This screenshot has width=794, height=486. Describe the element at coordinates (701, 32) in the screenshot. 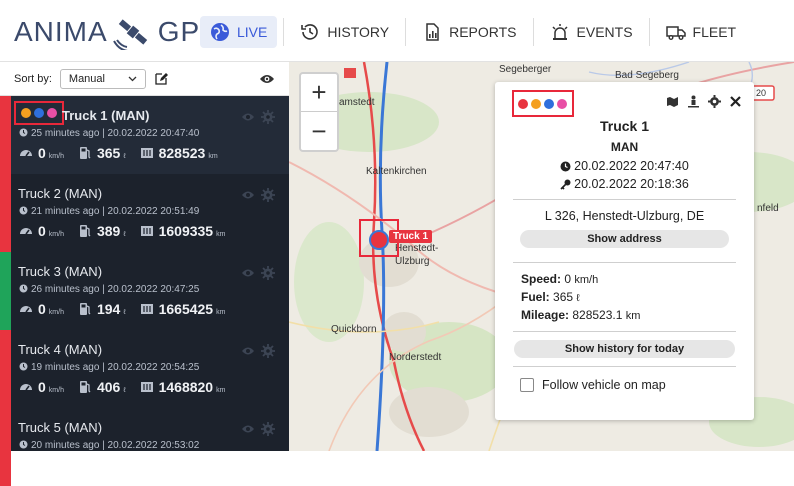

I see `nav-fleet: FLEET` at that location.